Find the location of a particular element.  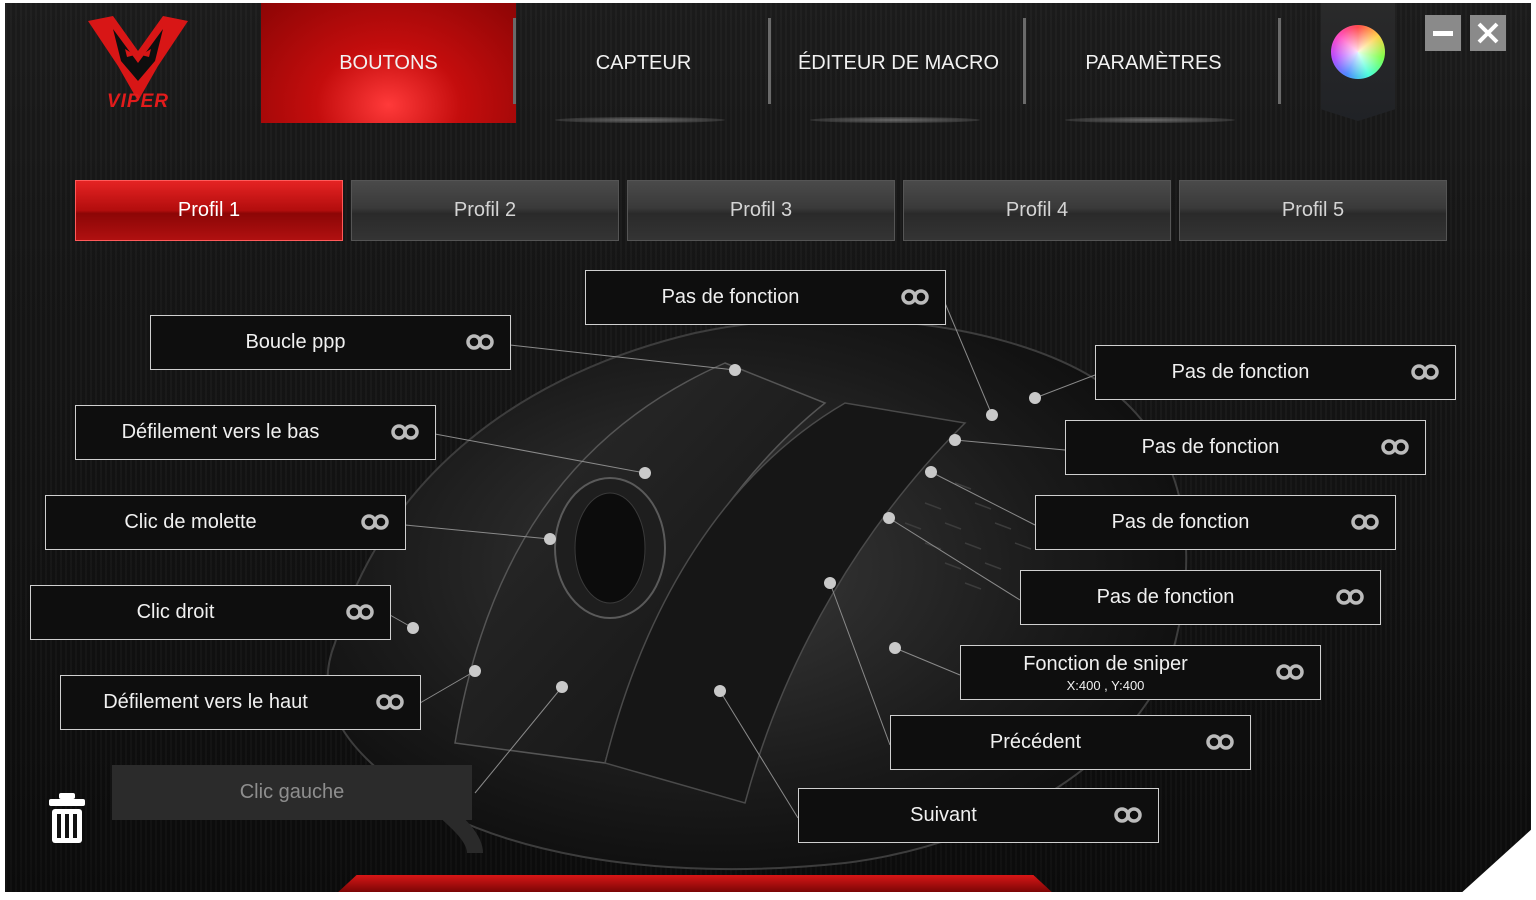

button-side-4: Pas de fonction is located at coordinates (1200, 597).